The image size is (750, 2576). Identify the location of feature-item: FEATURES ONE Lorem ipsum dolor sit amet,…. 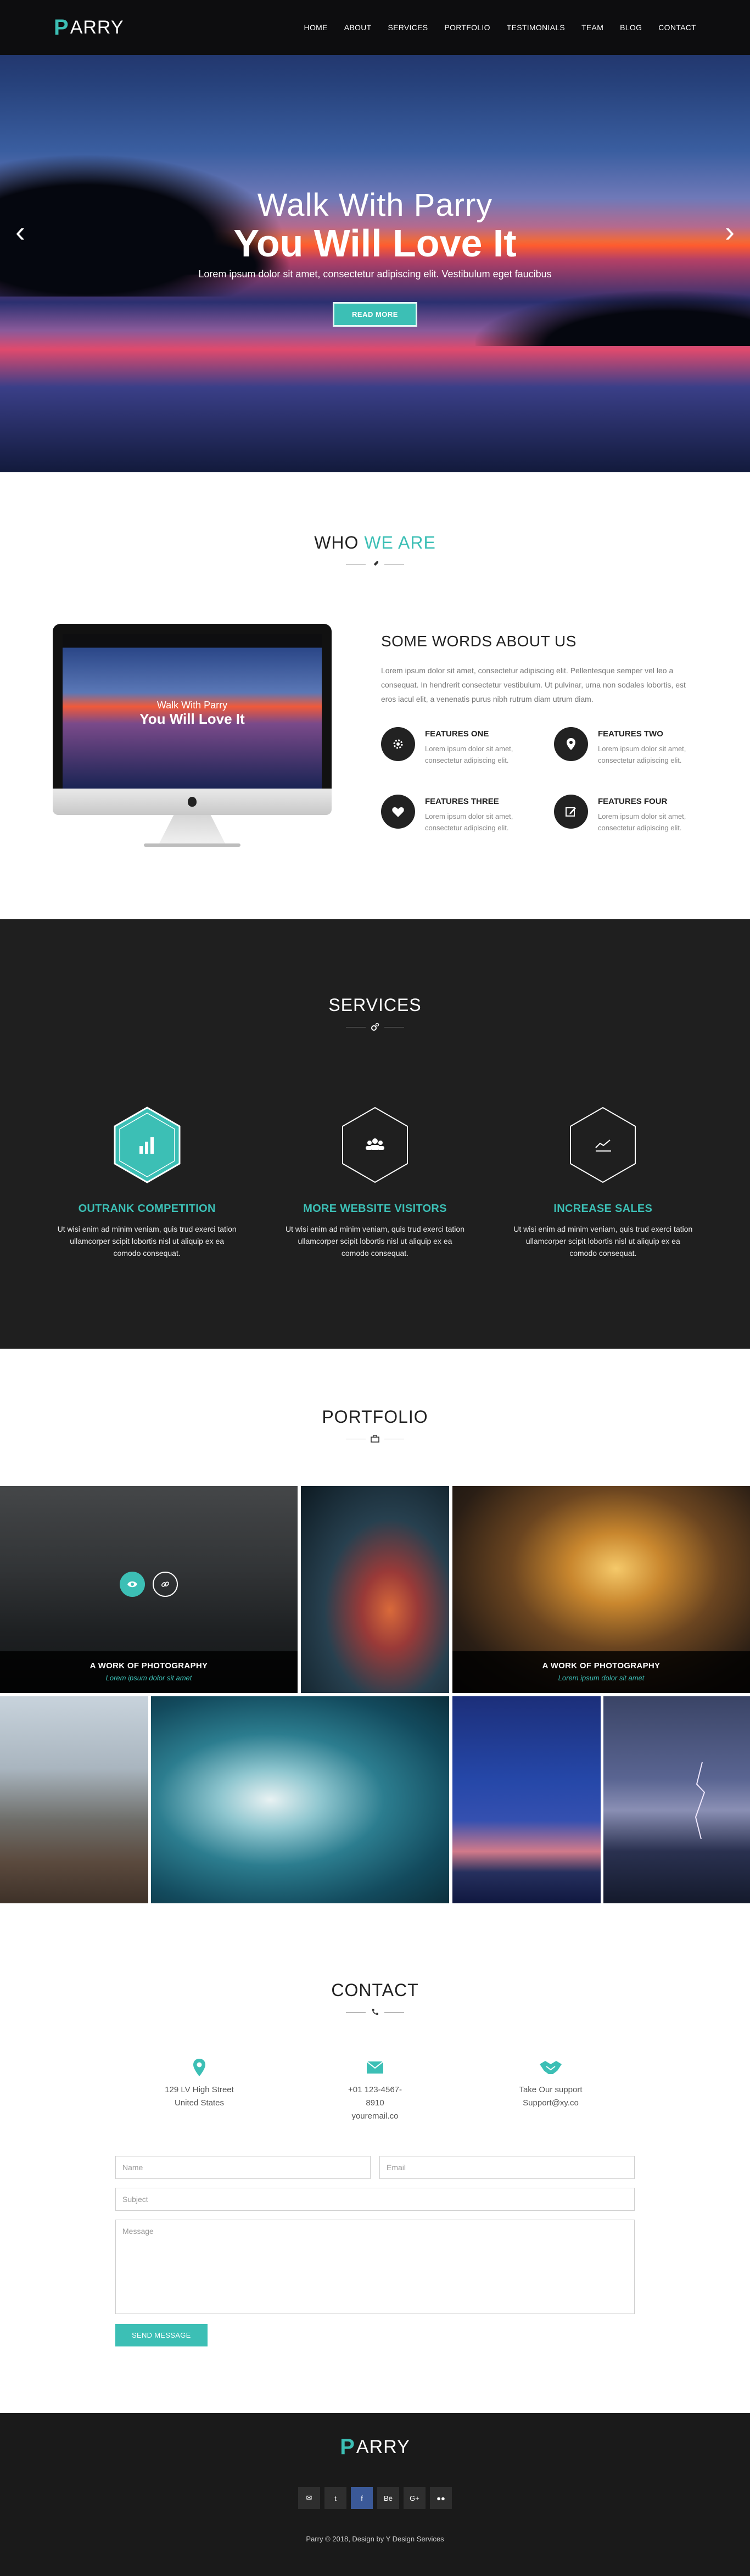
(454, 746).